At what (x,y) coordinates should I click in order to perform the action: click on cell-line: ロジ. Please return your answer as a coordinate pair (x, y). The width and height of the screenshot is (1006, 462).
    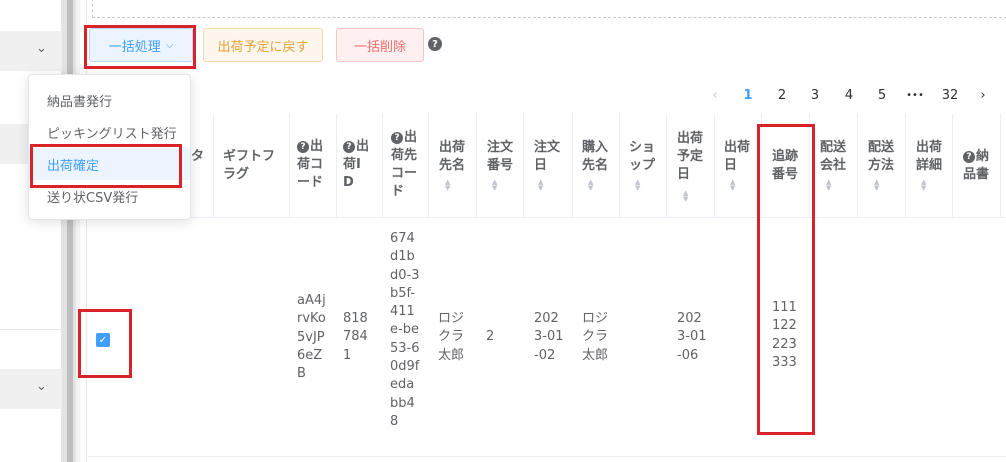
    Looking at the image, I should click on (595, 318).